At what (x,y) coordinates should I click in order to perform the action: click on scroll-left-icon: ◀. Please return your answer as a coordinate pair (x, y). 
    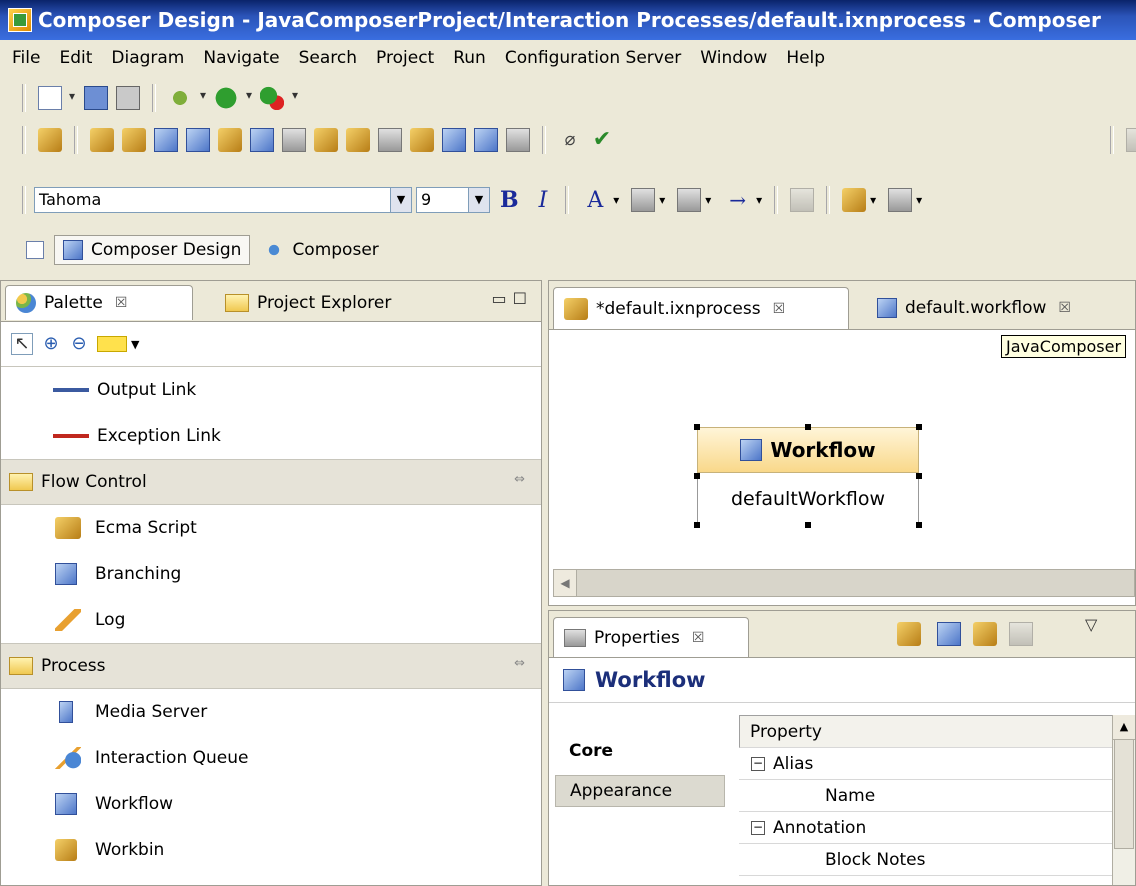
    Looking at the image, I should click on (565, 583).